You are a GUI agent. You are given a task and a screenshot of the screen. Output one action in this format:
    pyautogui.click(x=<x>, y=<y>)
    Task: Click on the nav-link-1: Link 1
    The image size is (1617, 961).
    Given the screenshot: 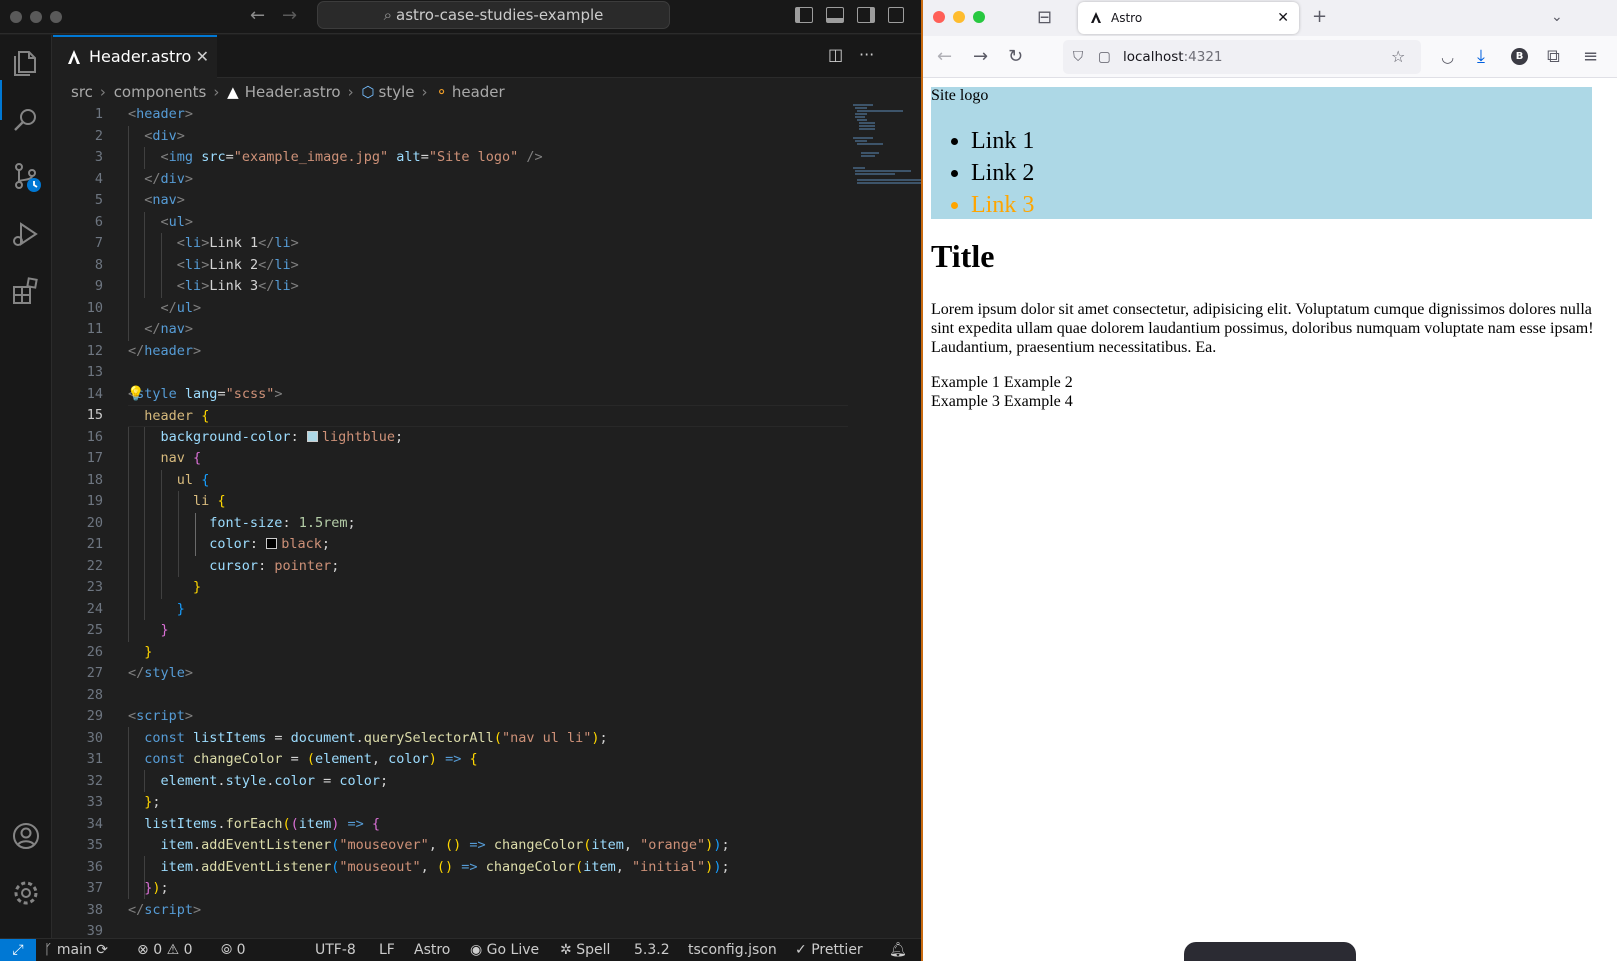 What is the action you would take?
    pyautogui.click(x=1002, y=141)
    